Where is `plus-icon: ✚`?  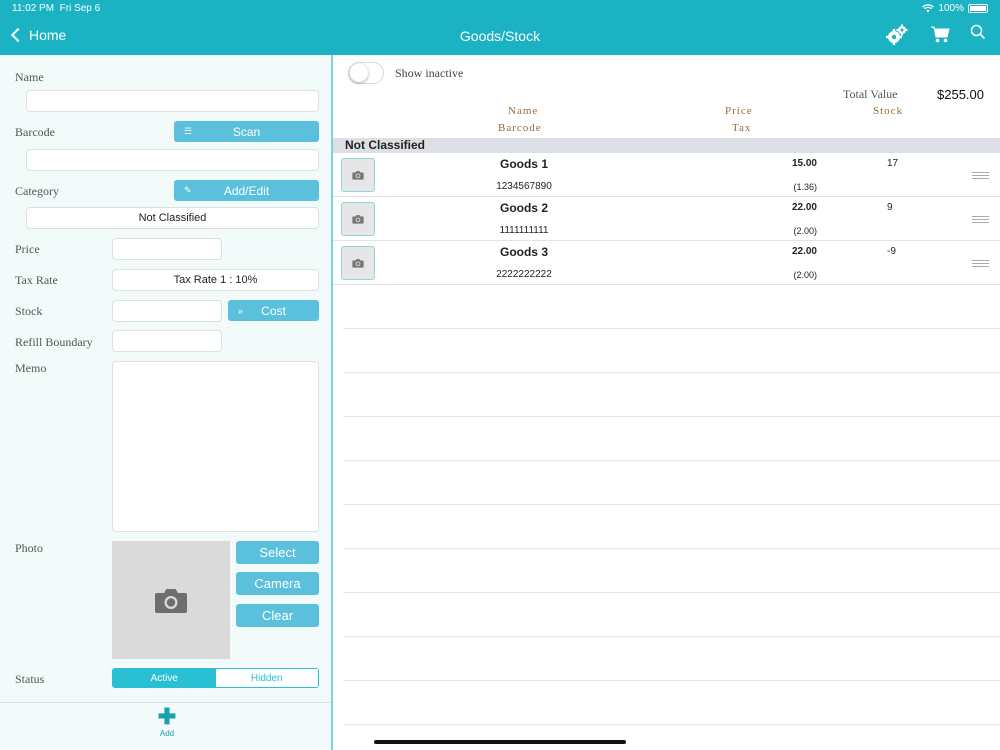 plus-icon: ✚ is located at coordinates (167, 716).